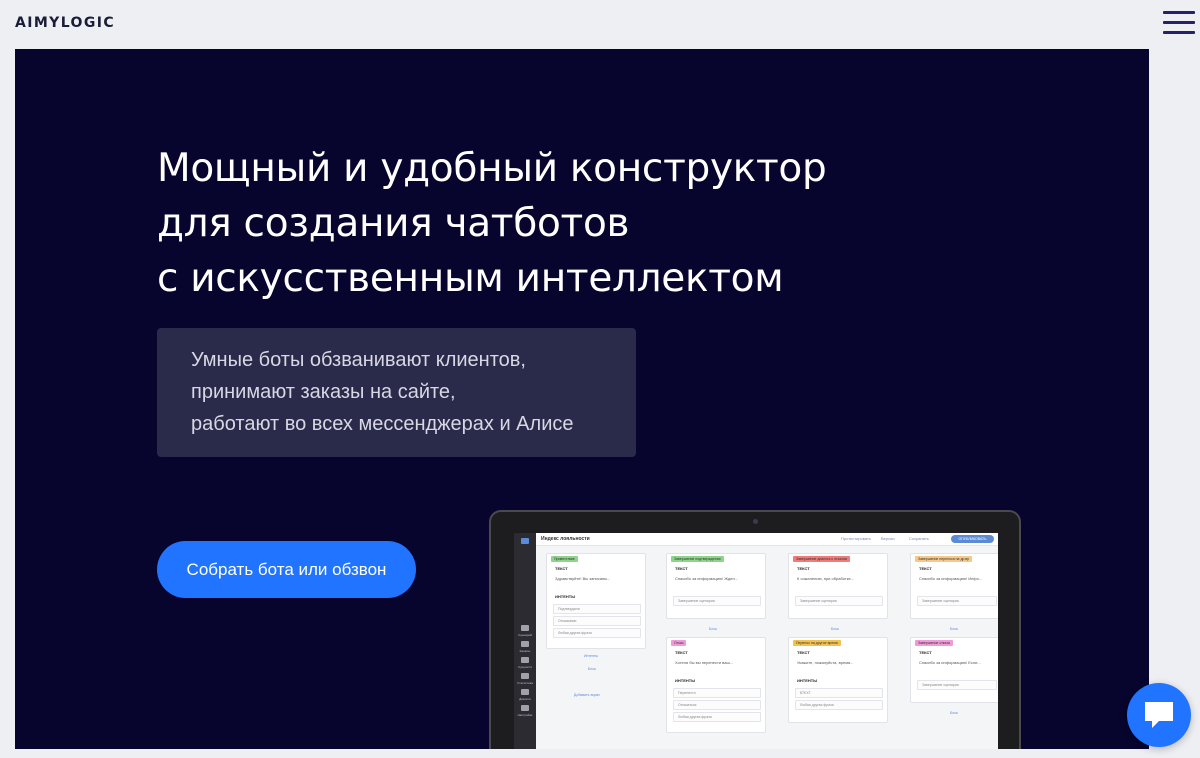 The image size is (1200, 758). What do you see at coordinates (972, 539) in the screenshot?
I see `publish-pill: ОПУБЛИКОВАТЬ` at bounding box center [972, 539].